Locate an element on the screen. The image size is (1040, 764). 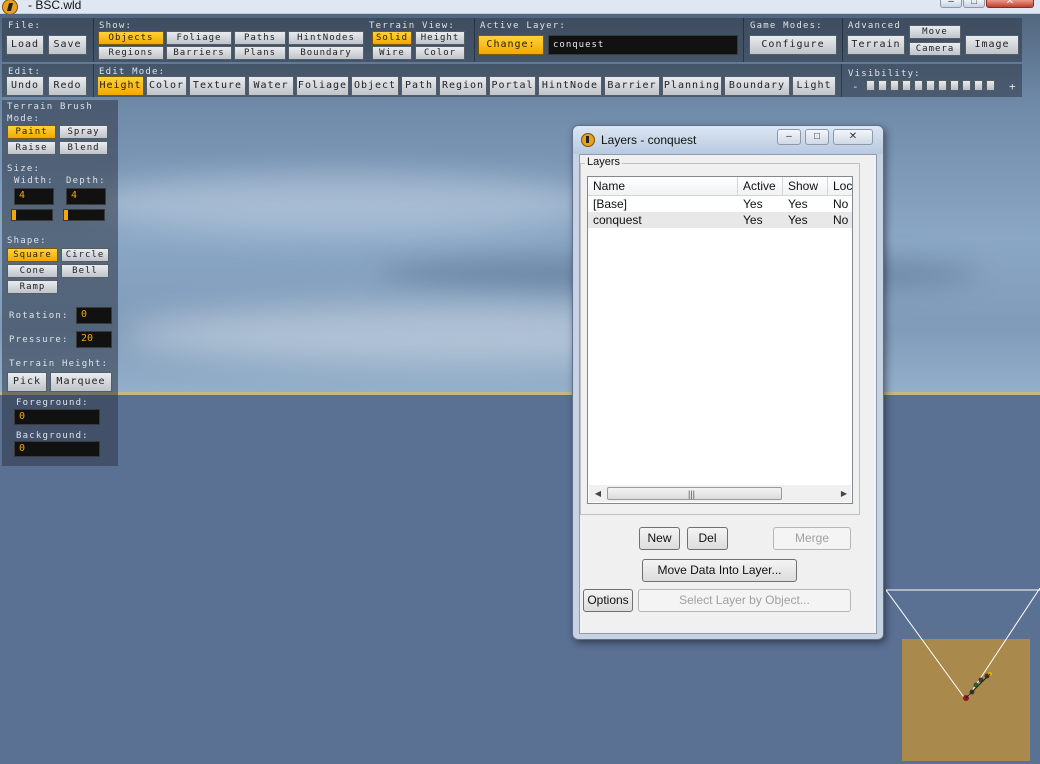
mode-water-button: Water is located at coordinates (271, 86).